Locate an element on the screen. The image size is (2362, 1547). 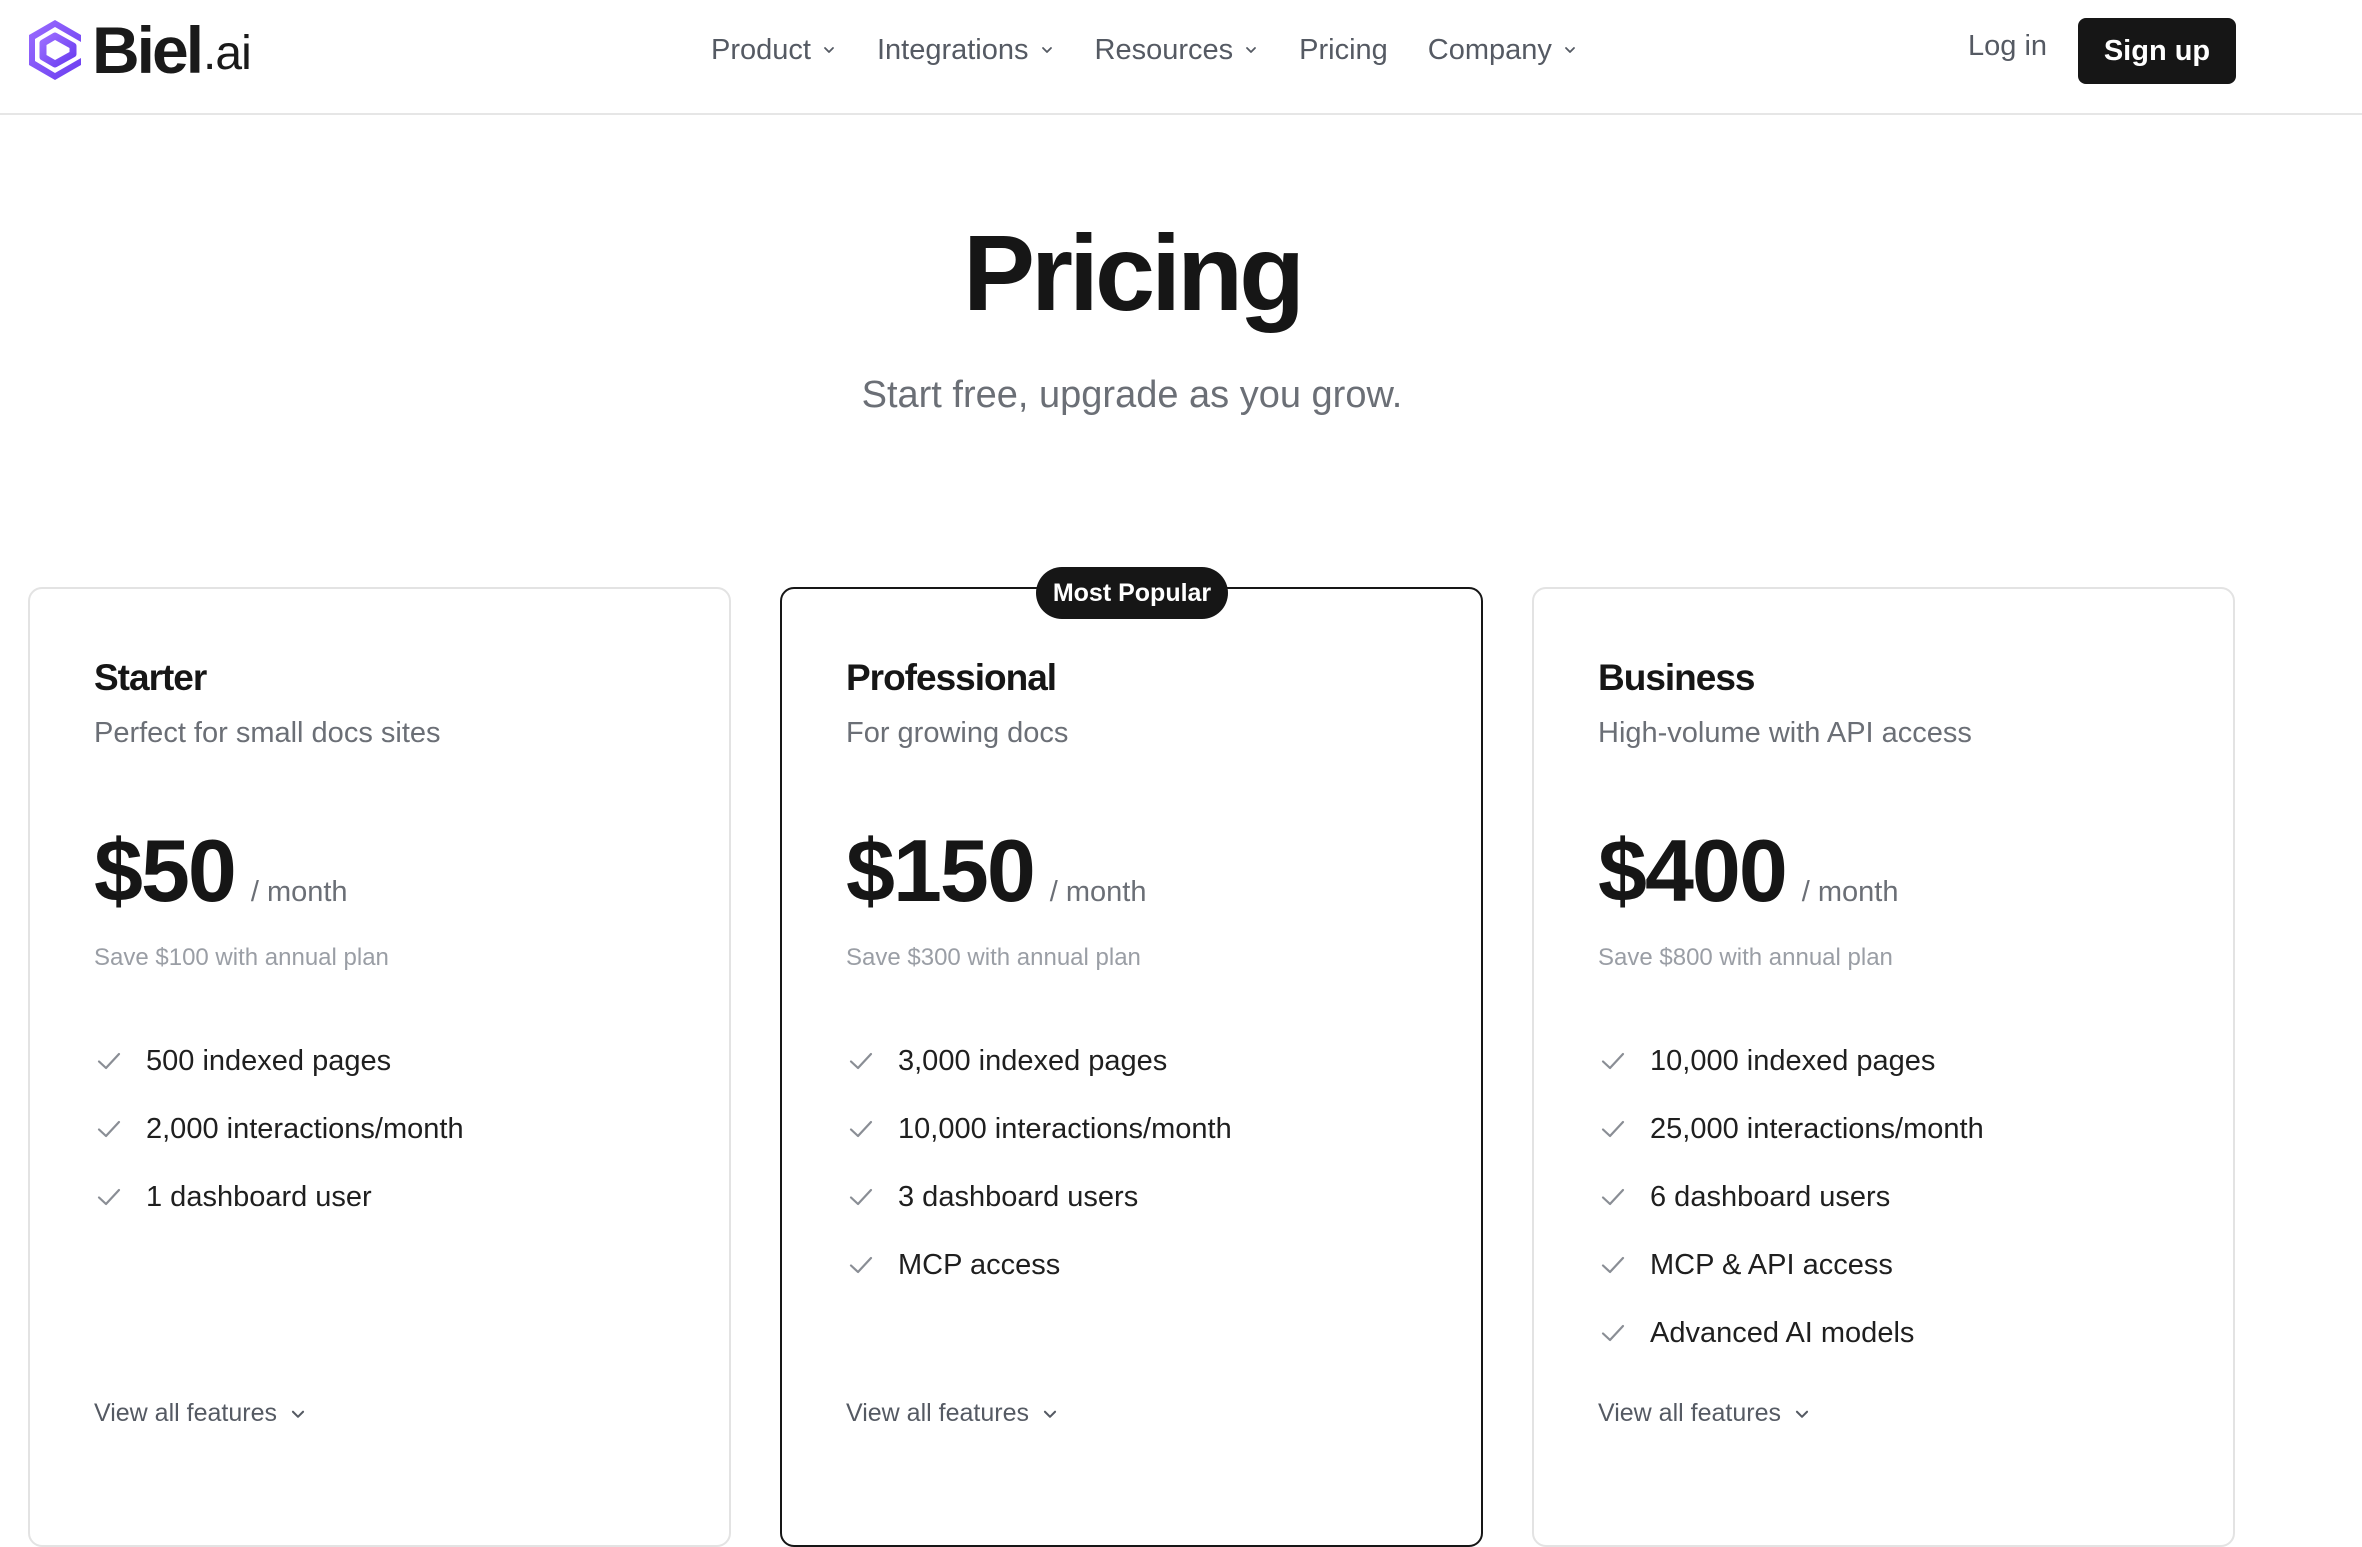
price-row: $150 / month is located at coordinates (996, 871).